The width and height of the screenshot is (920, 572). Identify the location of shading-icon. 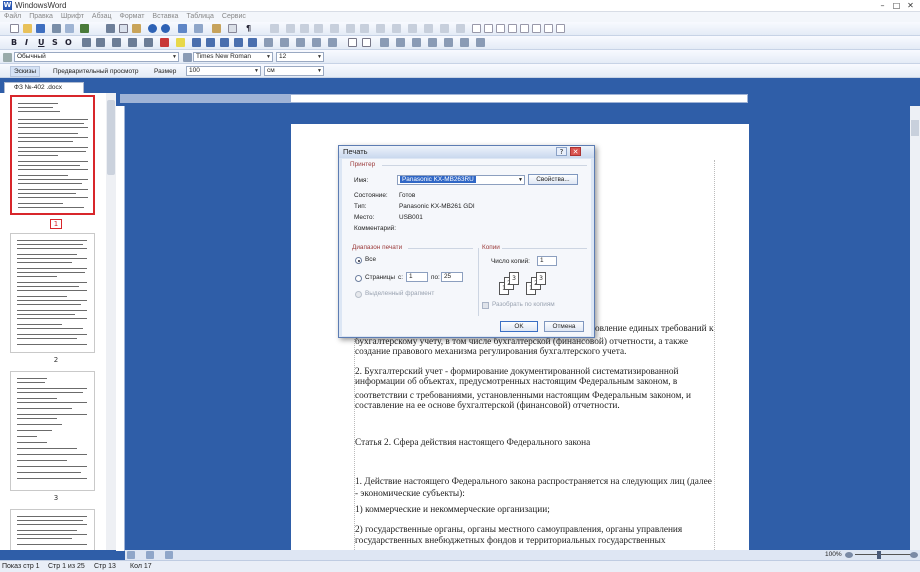
(364, 28).